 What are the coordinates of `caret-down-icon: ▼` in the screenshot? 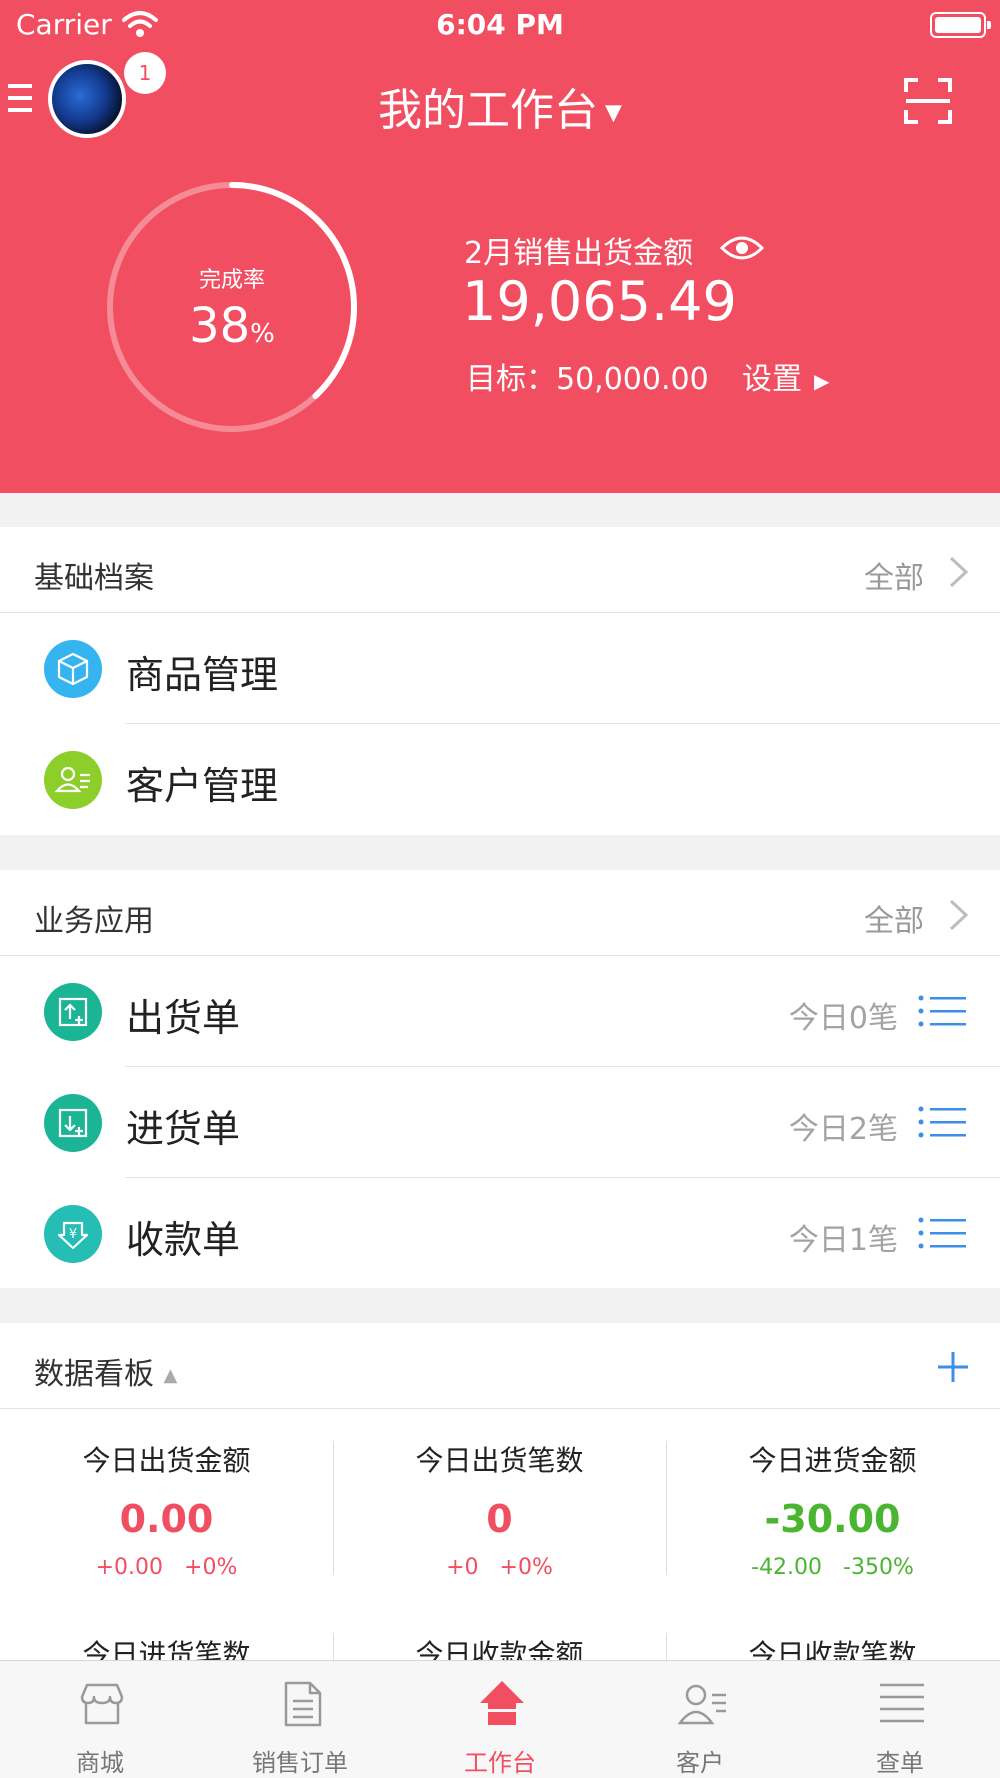 It's located at (610, 113).